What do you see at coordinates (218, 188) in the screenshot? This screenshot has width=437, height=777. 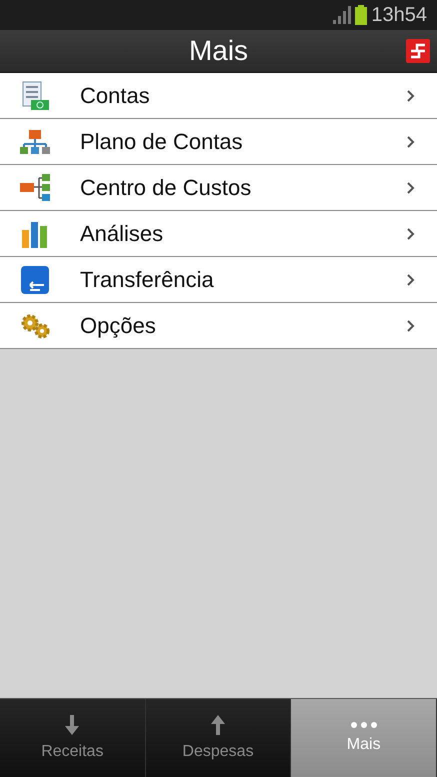 I see `menu-item: Centro de Custos` at bounding box center [218, 188].